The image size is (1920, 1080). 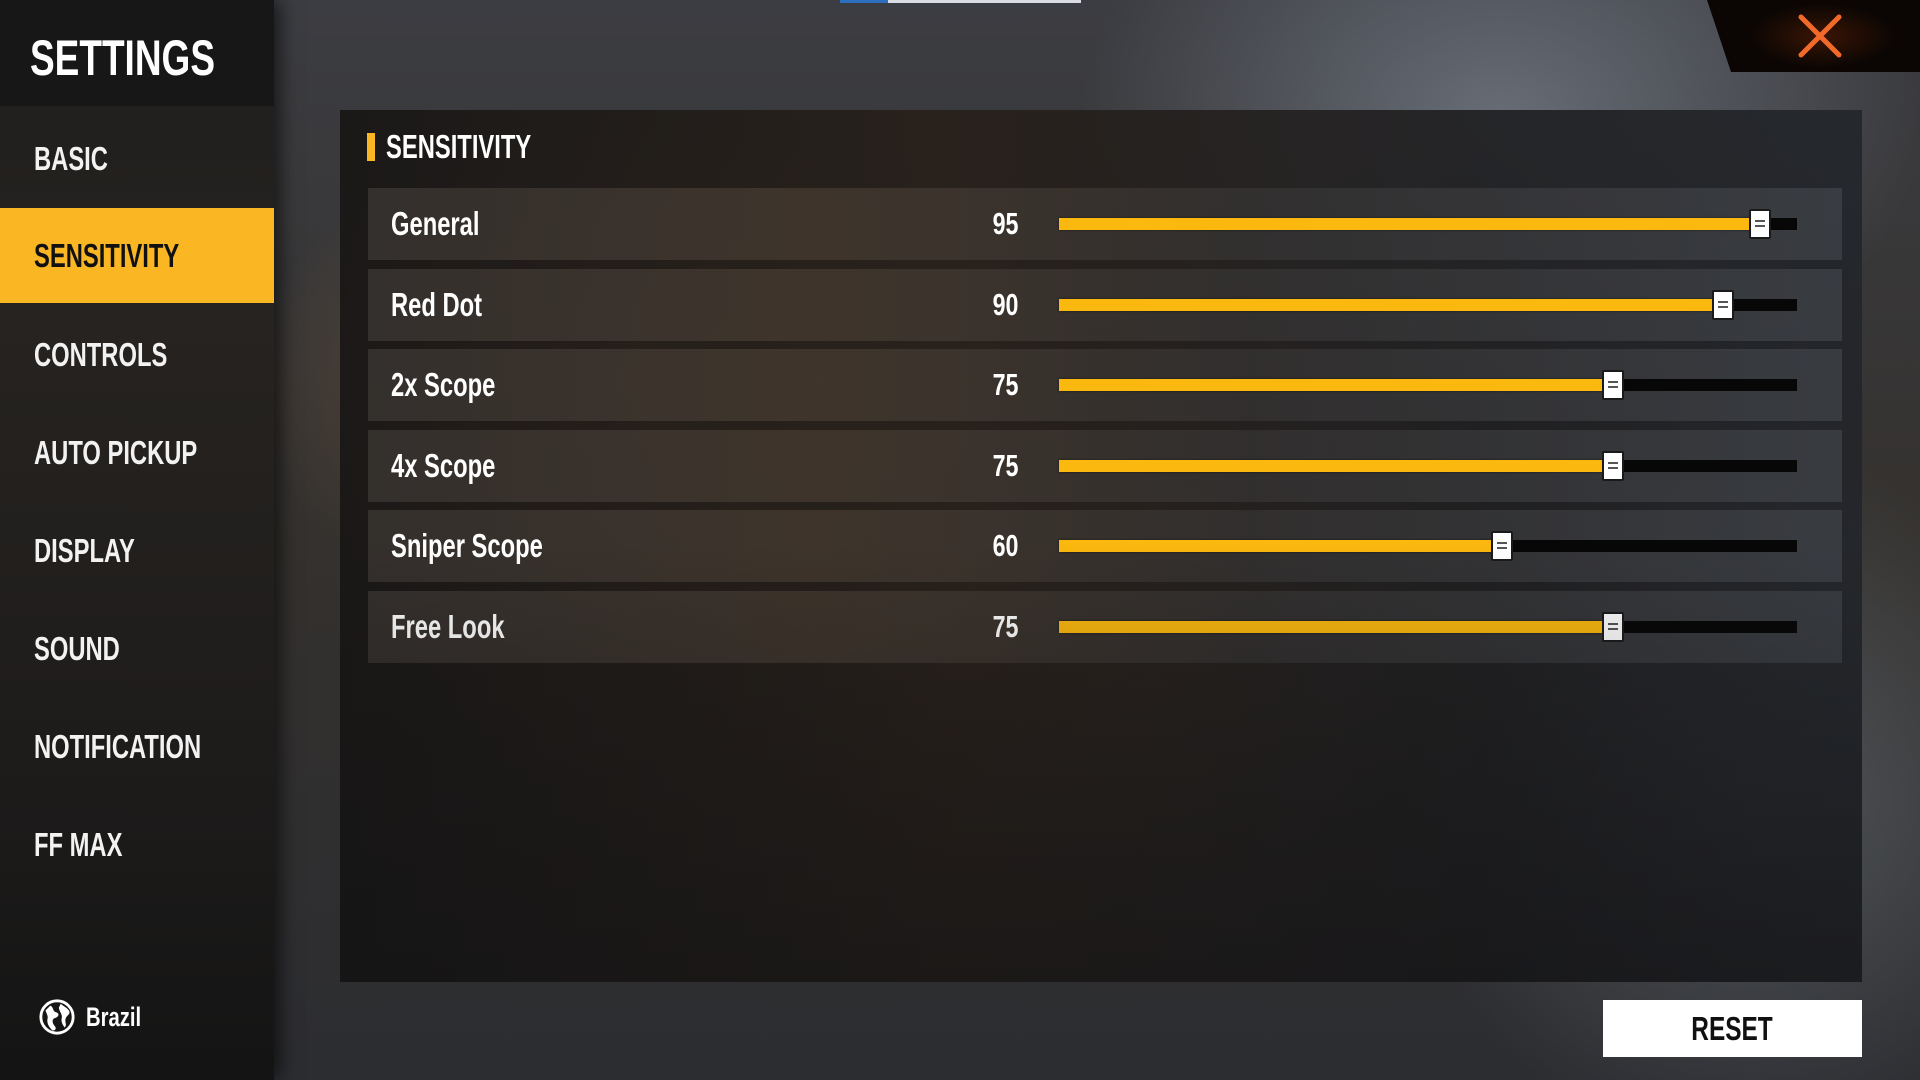 I want to click on sidebar-item-ff-max: FF MAX, so click(x=137, y=845).